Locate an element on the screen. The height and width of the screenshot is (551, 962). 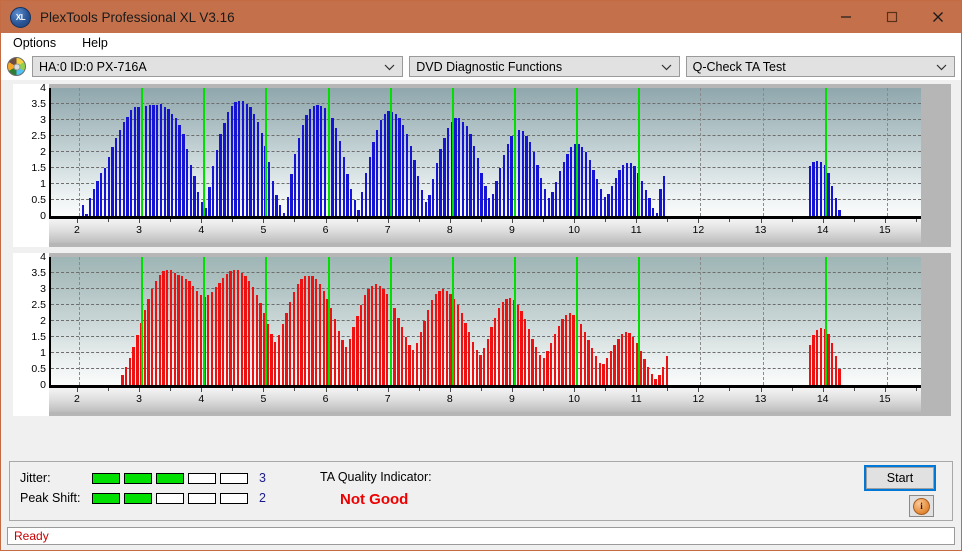
x-axis-tick-label: 9 is located at coordinates (512, 399).